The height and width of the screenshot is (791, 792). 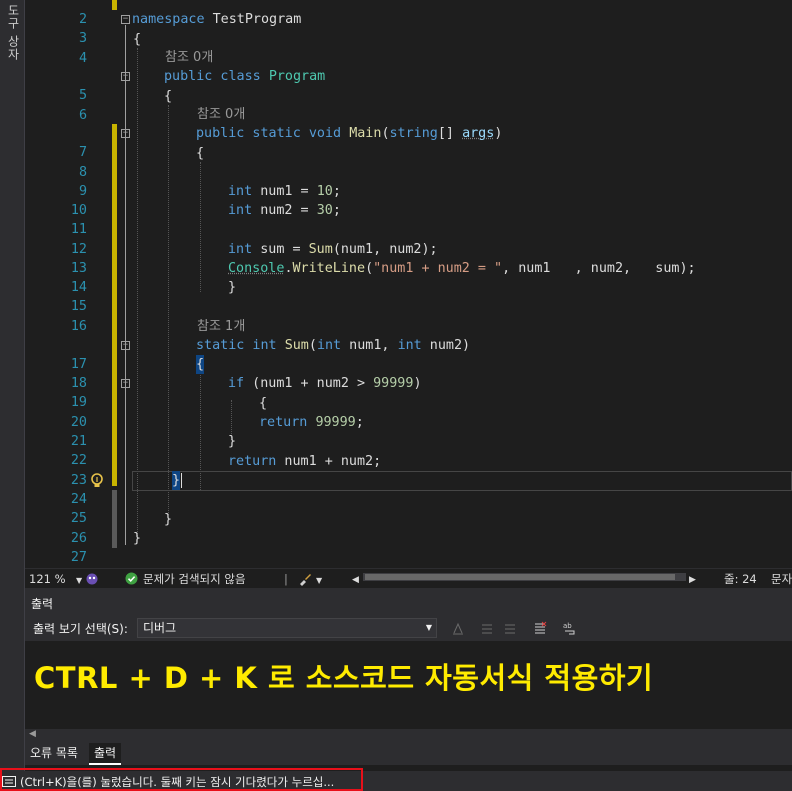 What do you see at coordinates (82, 58) in the screenshot?
I see `line-number: 4` at bounding box center [82, 58].